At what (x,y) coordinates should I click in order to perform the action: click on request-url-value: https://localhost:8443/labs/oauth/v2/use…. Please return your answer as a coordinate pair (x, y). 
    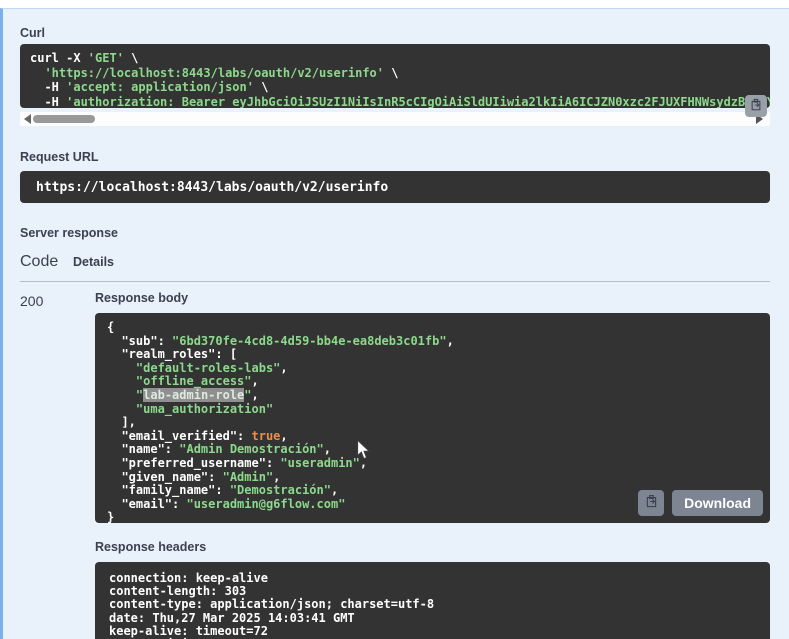
    Looking at the image, I should click on (395, 187).